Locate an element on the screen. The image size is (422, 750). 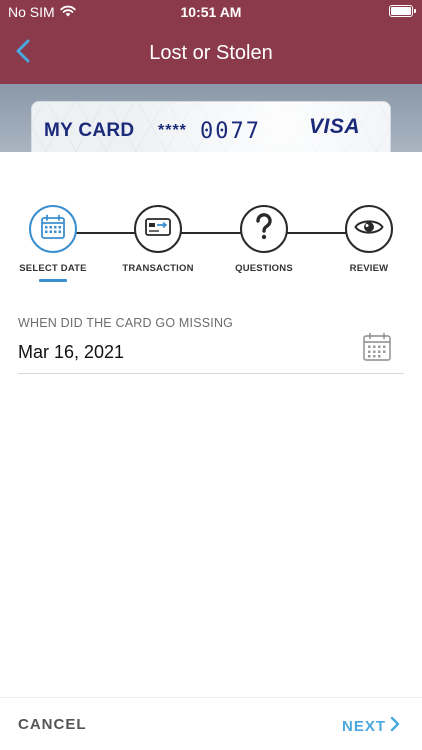
step-label: REVIEW is located at coordinates (369, 268).